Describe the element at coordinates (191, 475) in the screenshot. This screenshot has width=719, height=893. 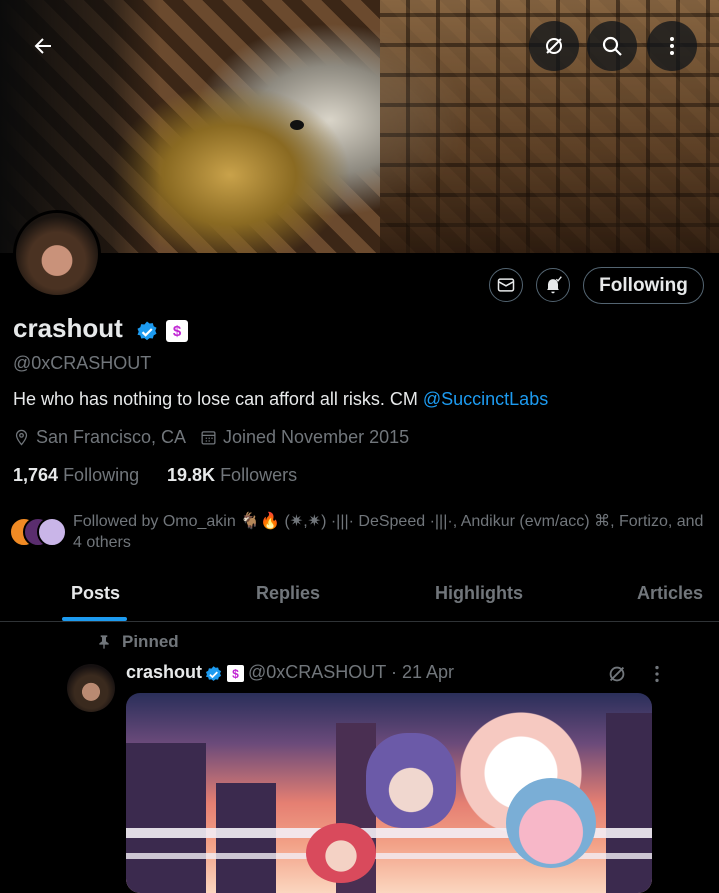
I see `followers-count: 19.8K` at that location.